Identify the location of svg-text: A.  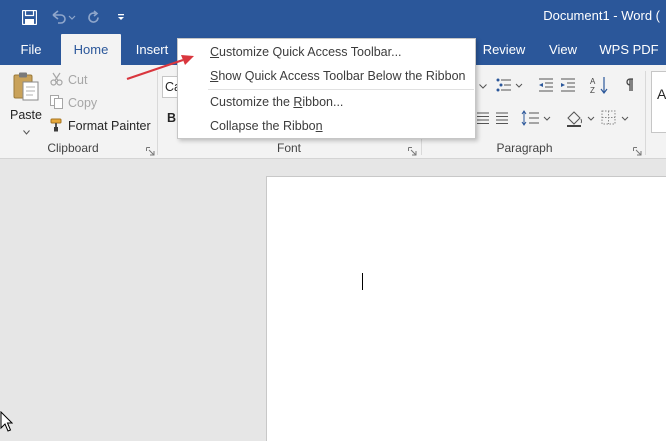
(593, 81).